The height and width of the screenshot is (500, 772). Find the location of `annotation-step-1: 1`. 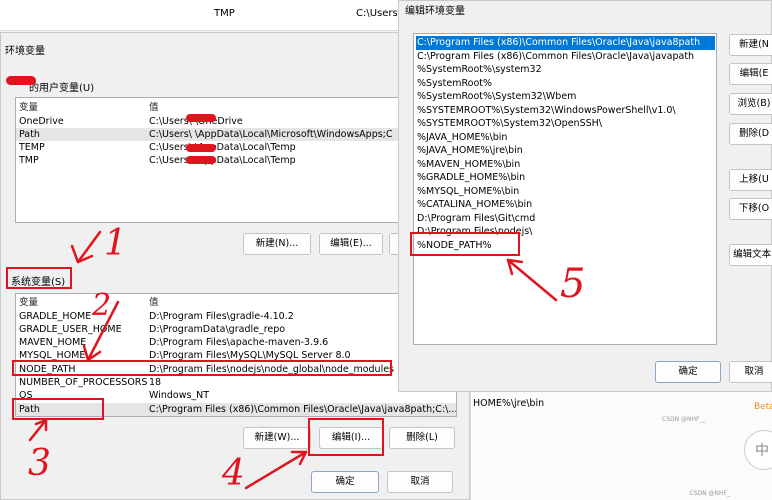

annotation-step-1: 1 is located at coordinates (115, 243).